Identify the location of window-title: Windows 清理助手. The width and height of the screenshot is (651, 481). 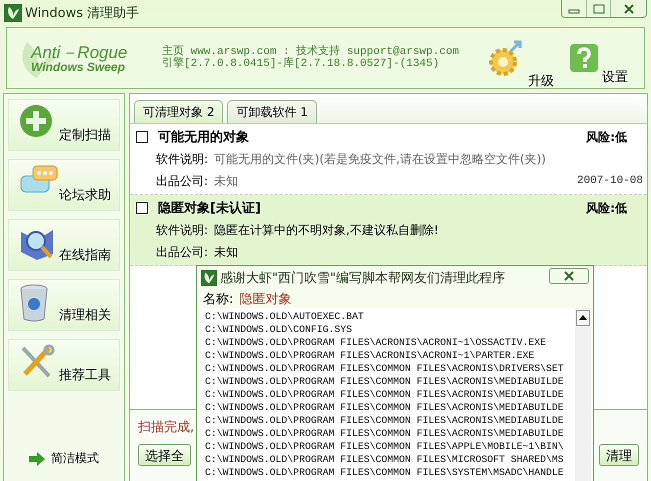
(82, 13).